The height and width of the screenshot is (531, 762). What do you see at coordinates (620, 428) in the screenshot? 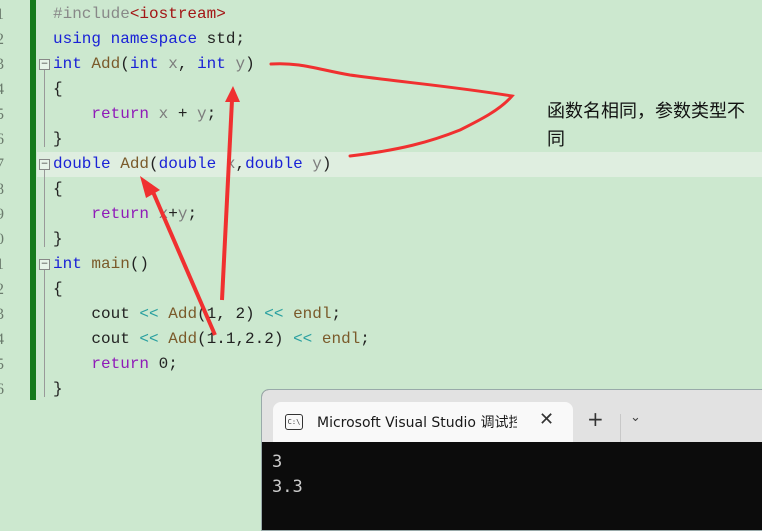
I see `tabbar-separator` at bounding box center [620, 428].